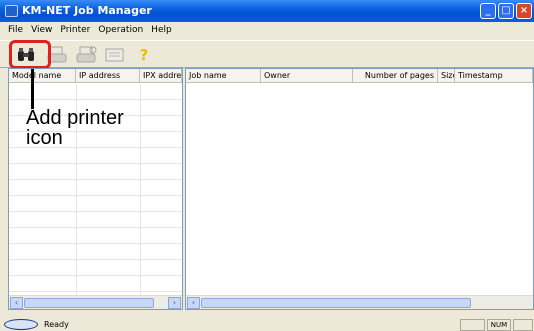 Image resolution: width=534 pixels, height=331 pixels. What do you see at coordinates (267, 324) in the screenshot?
I see `status-bar: Ready NUM` at bounding box center [267, 324].